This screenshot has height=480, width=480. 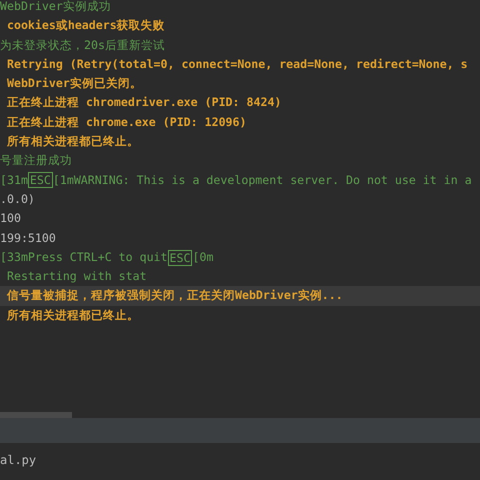 I want to click on console-line: [33mPress CTRL+C to quit, so click(x=84, y=257).